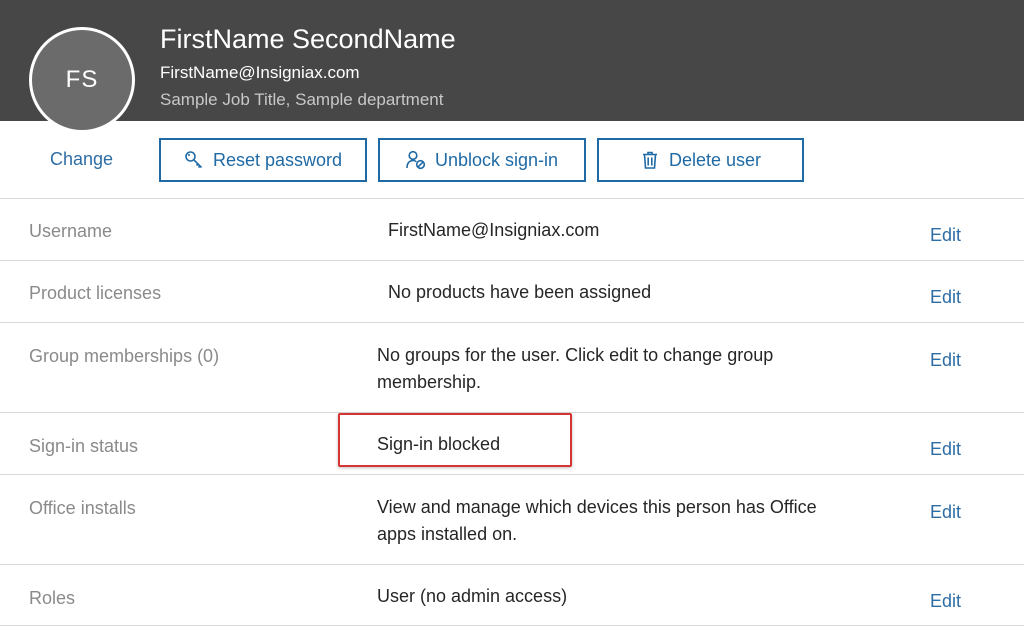  Describe the element at coordinates (71, 231) in the screenshot. I see `row-label: Username` at that location.